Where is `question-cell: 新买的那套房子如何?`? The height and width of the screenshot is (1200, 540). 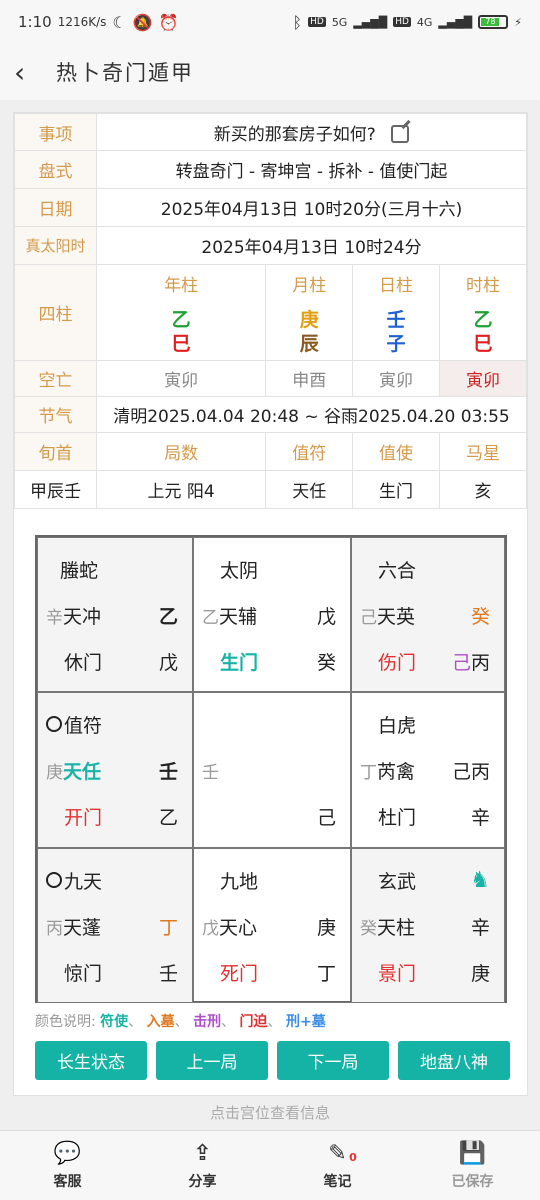 question-cell: 新买的那套房子如何? is located at coordinates (311, 132).